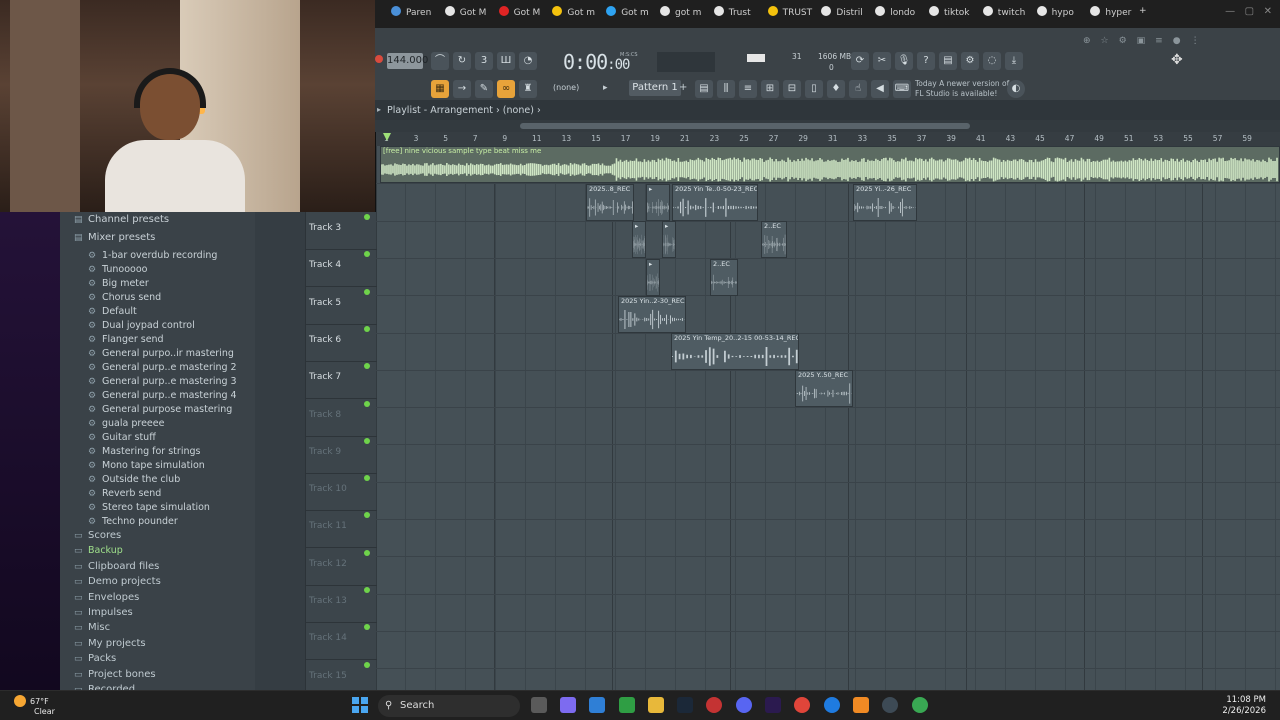 This screenshot has width=1280, height=720. Describe the element at coordinates (1248, 11) in the screenshot. I see `window-controls: — ▢ ✕` at that location.